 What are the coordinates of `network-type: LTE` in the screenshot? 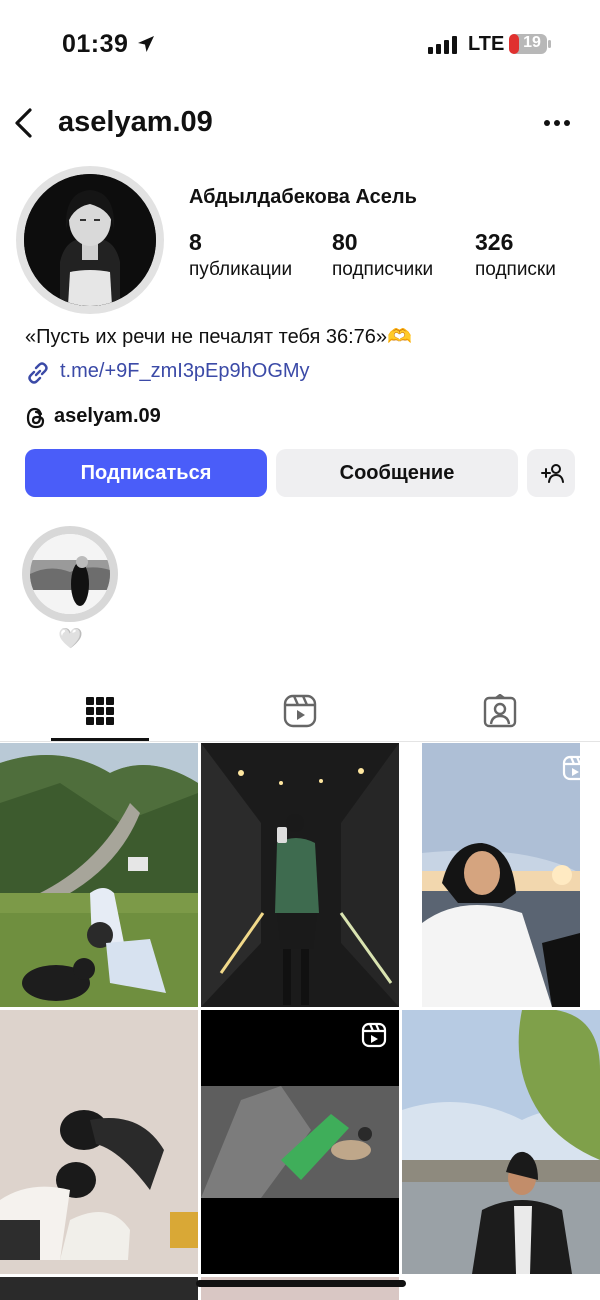 It's located at (486, 44).